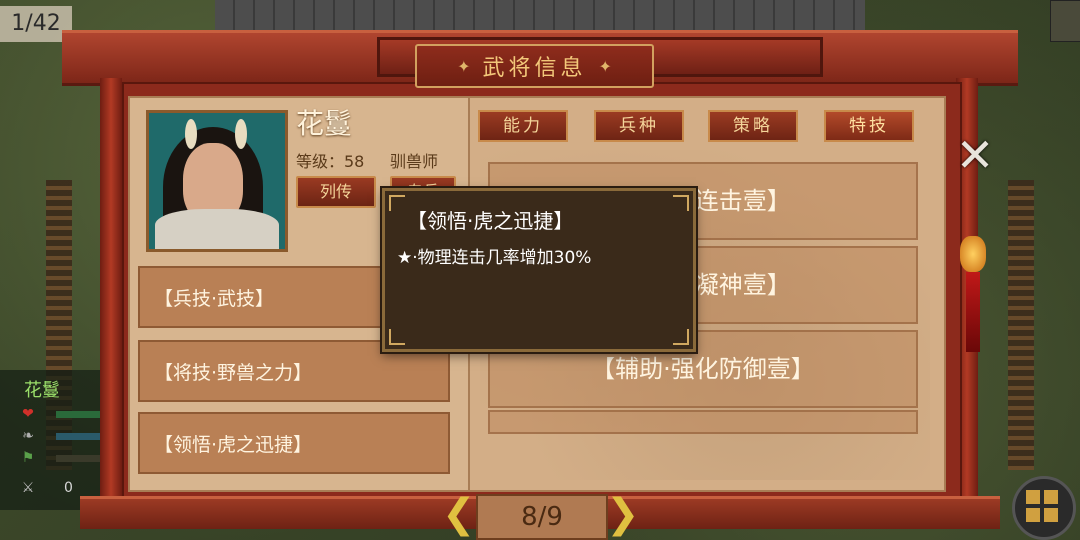  I want to click on tab-special-skill: 特技, so click(869, 126).